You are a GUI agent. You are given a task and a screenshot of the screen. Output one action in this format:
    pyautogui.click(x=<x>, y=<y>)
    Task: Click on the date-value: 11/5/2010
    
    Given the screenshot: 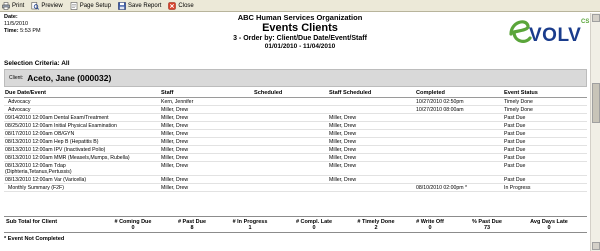 What is the action you would take?
    pyautogui.click(x=16, y=24)
    